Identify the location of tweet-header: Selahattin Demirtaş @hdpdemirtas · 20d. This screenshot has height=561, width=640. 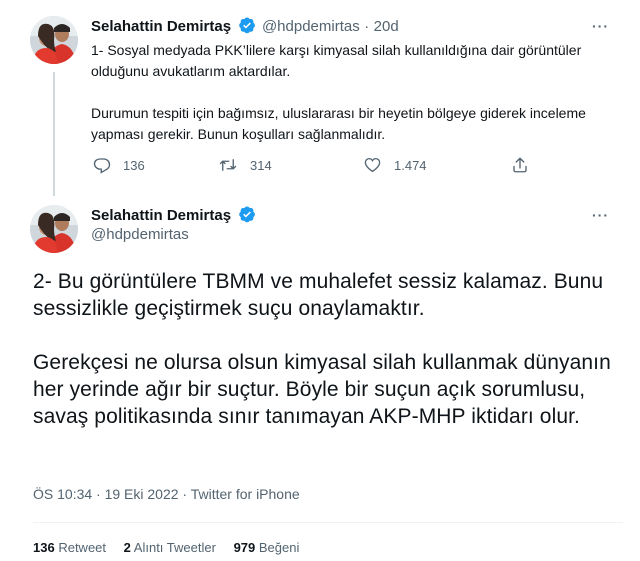
(245, 27).